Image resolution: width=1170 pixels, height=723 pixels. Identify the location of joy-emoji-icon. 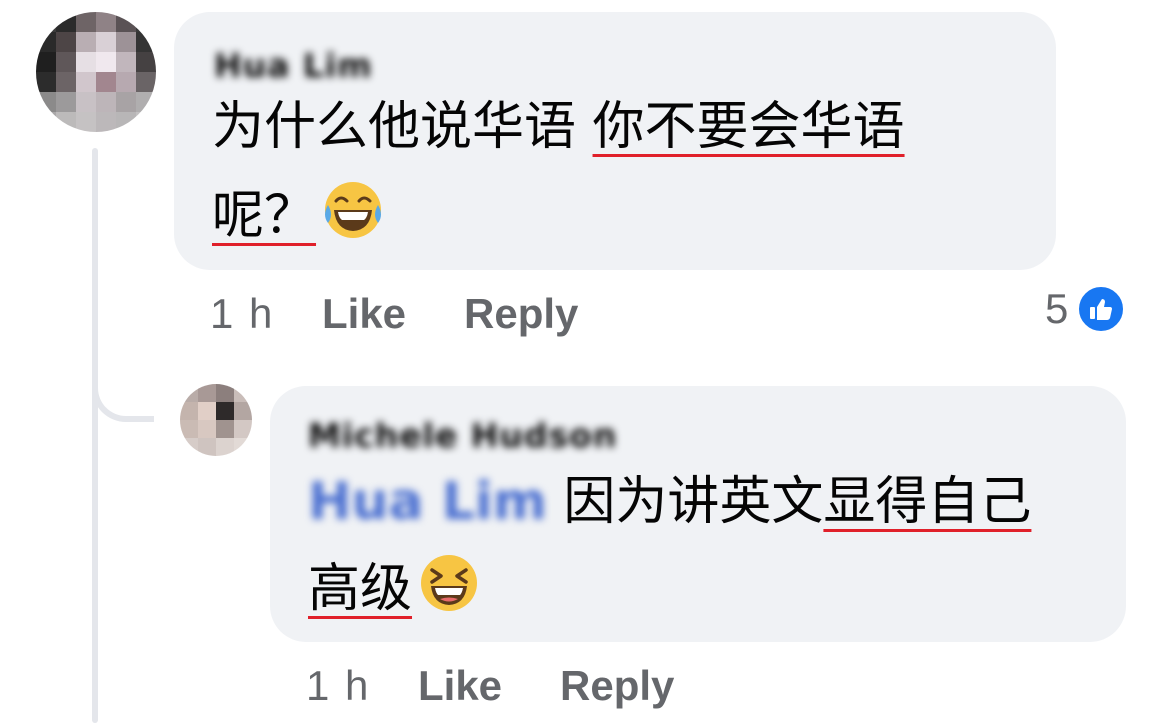
(353, 216).